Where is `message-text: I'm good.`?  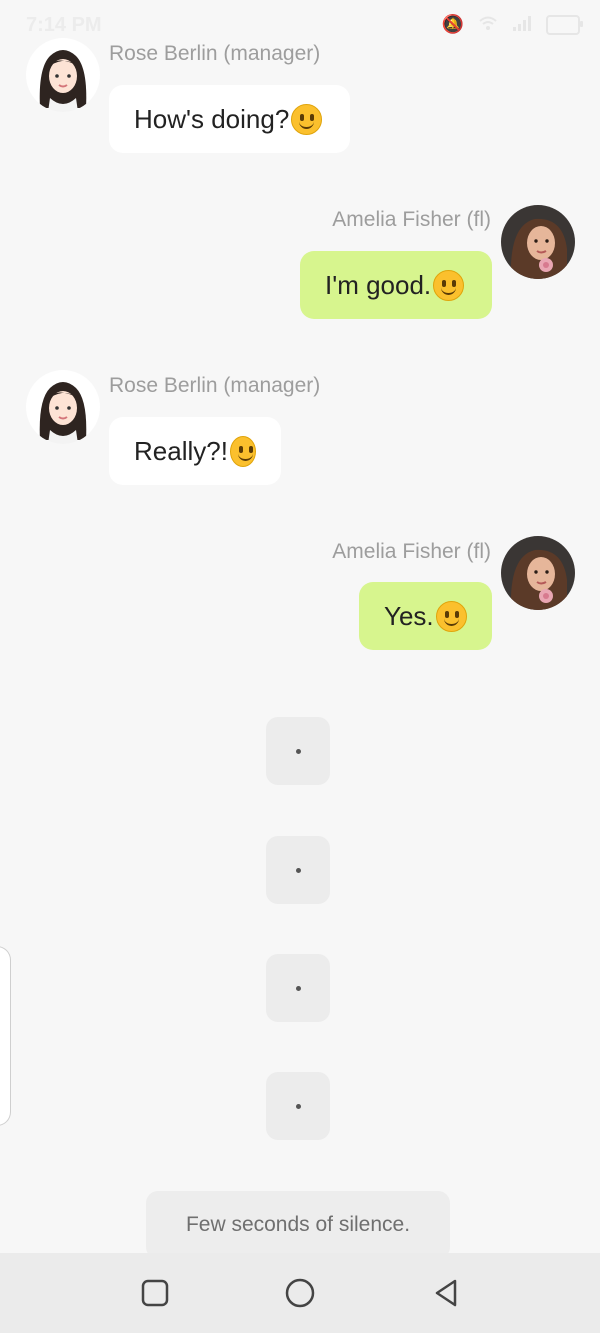
message-text: I'm good. is located at coordinates (378, 284).